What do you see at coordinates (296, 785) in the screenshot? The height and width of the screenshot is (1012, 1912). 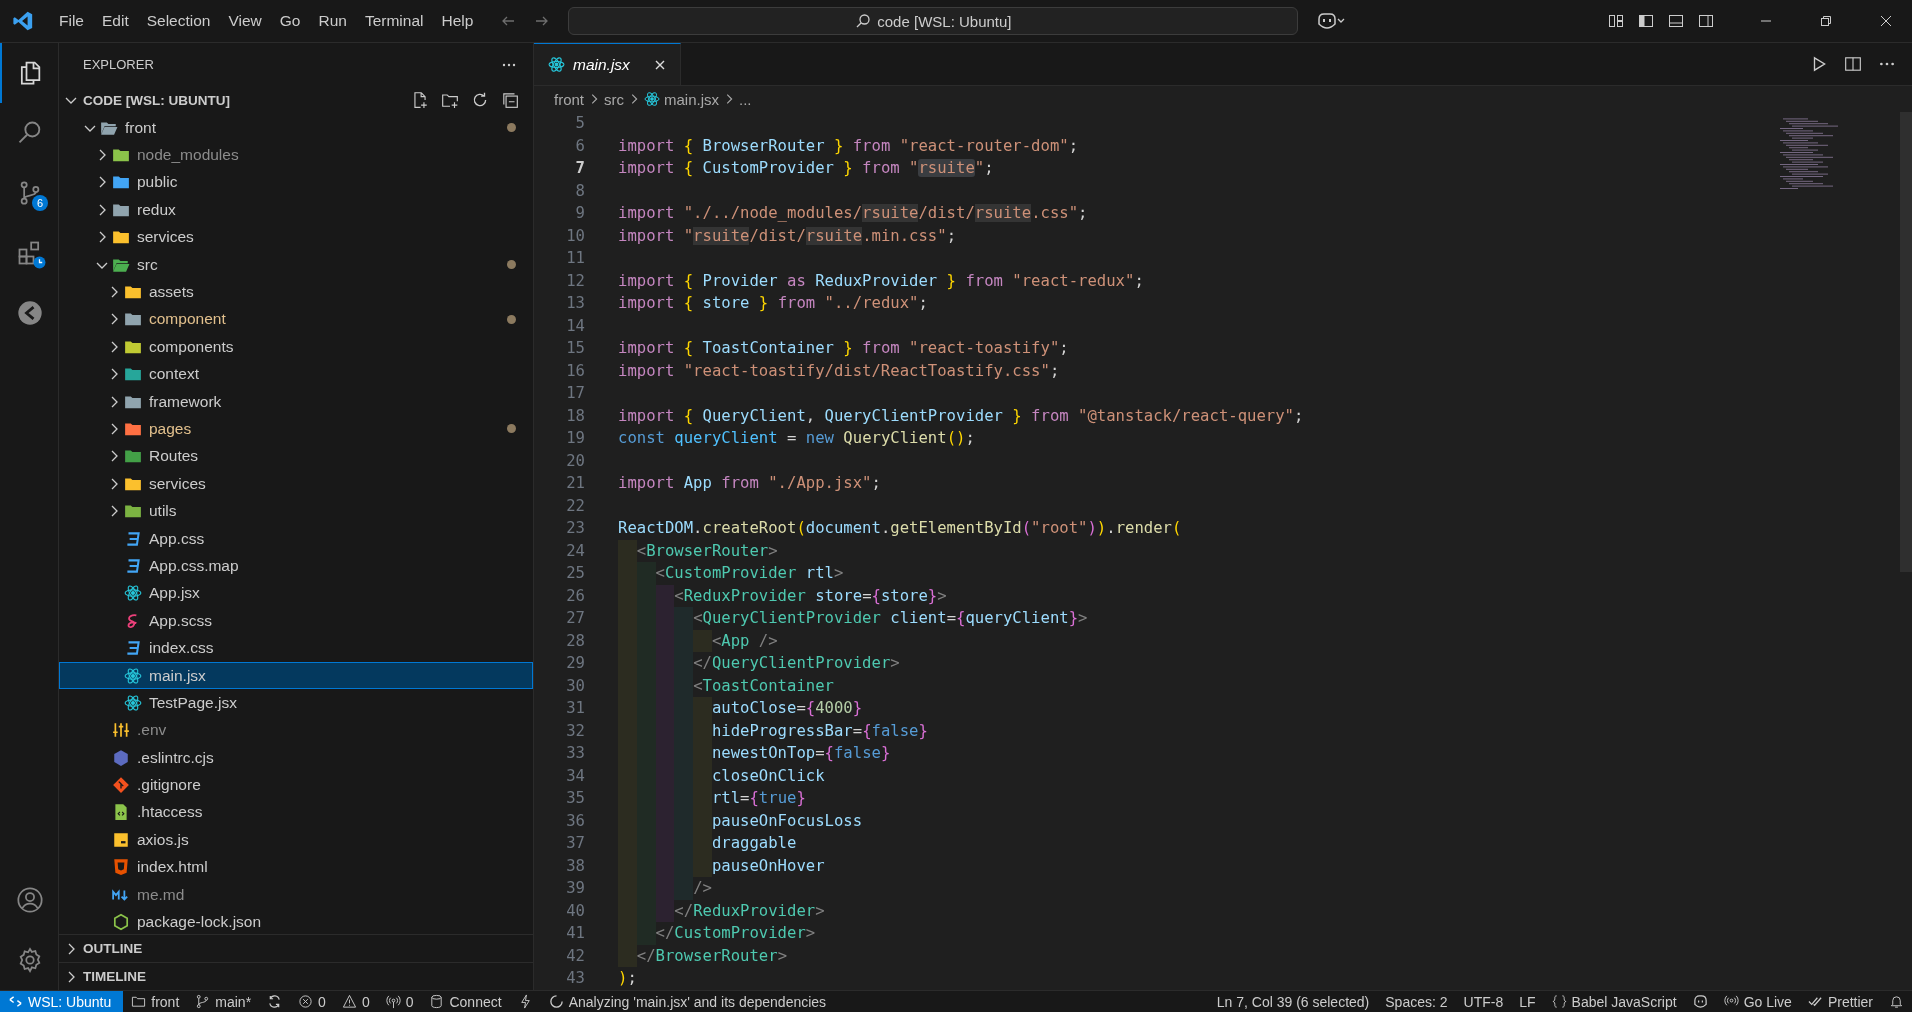 I see `tree-item: .gitignore` at bounding box center [296, 785].